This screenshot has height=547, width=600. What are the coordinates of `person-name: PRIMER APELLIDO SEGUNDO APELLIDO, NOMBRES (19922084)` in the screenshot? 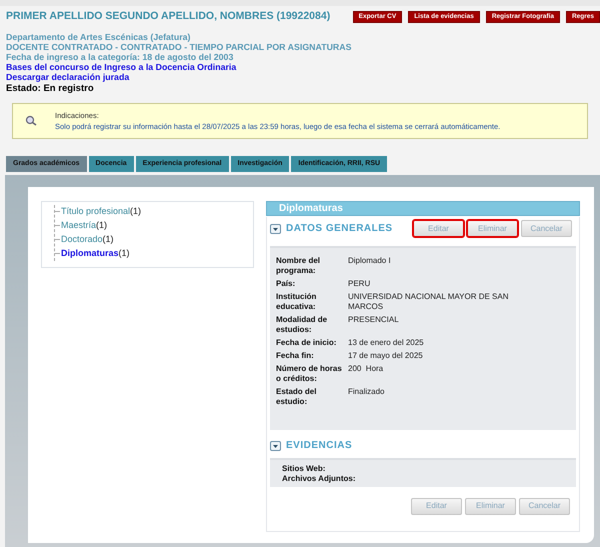 It's located at (168, 16).